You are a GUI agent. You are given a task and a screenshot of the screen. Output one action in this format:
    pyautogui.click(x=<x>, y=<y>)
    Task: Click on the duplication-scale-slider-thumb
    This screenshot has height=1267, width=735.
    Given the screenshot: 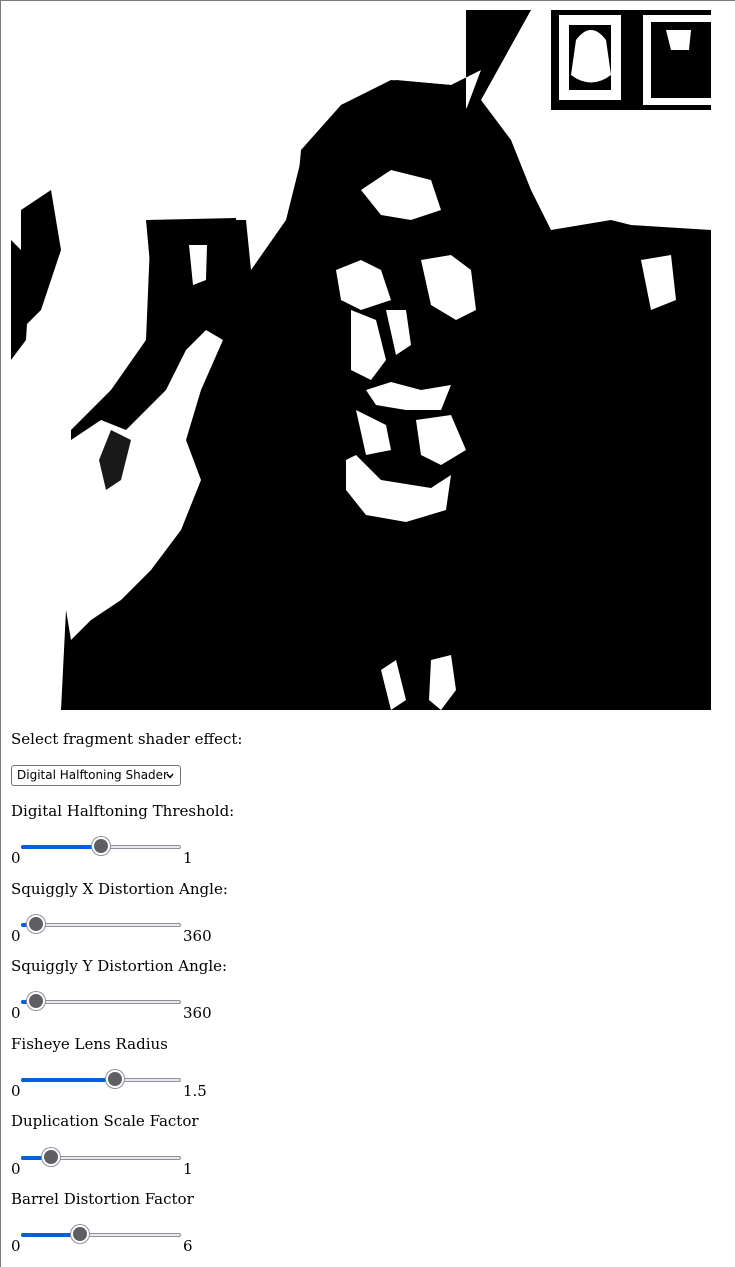 What is the action you would take?
    pyautogui.click(x=51, y=1157)
    